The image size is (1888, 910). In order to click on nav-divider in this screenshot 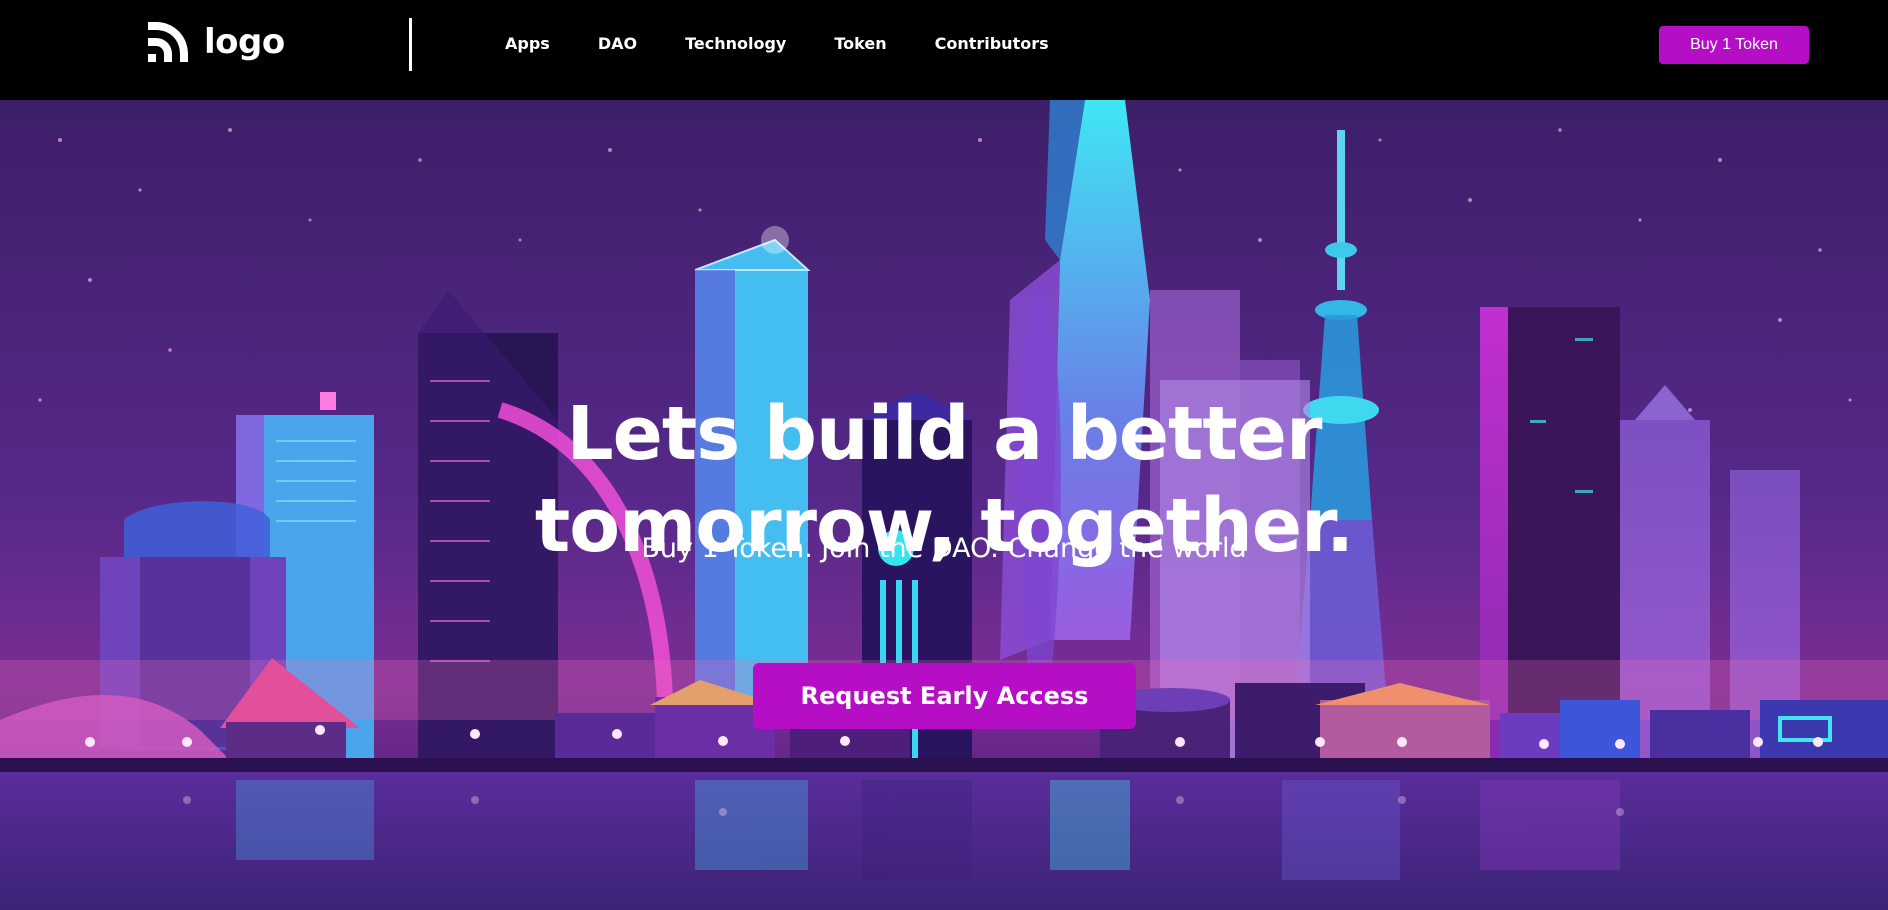, I will do `click(410, 44)`.